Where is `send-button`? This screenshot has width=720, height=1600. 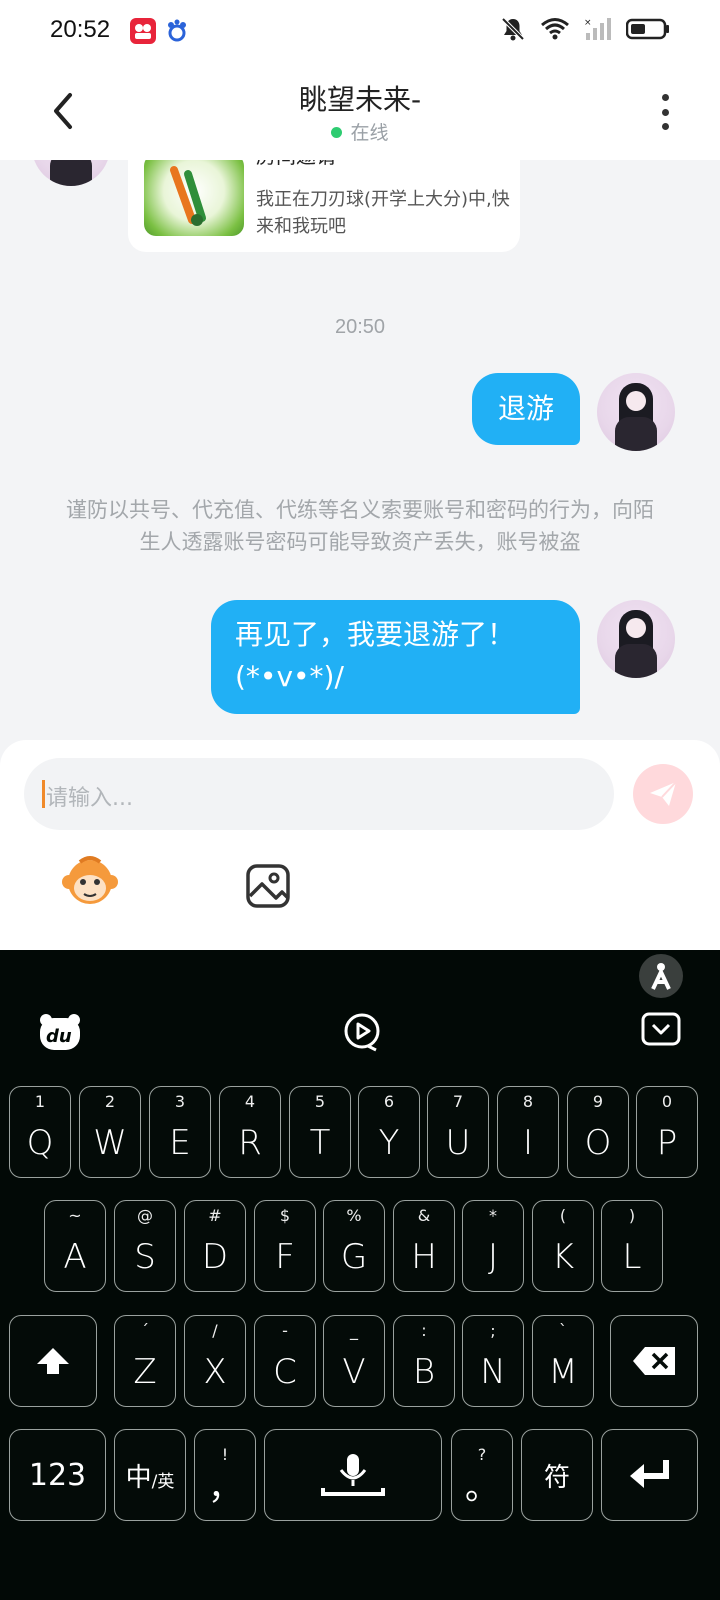
send-button is located at coordinates (663, 794).